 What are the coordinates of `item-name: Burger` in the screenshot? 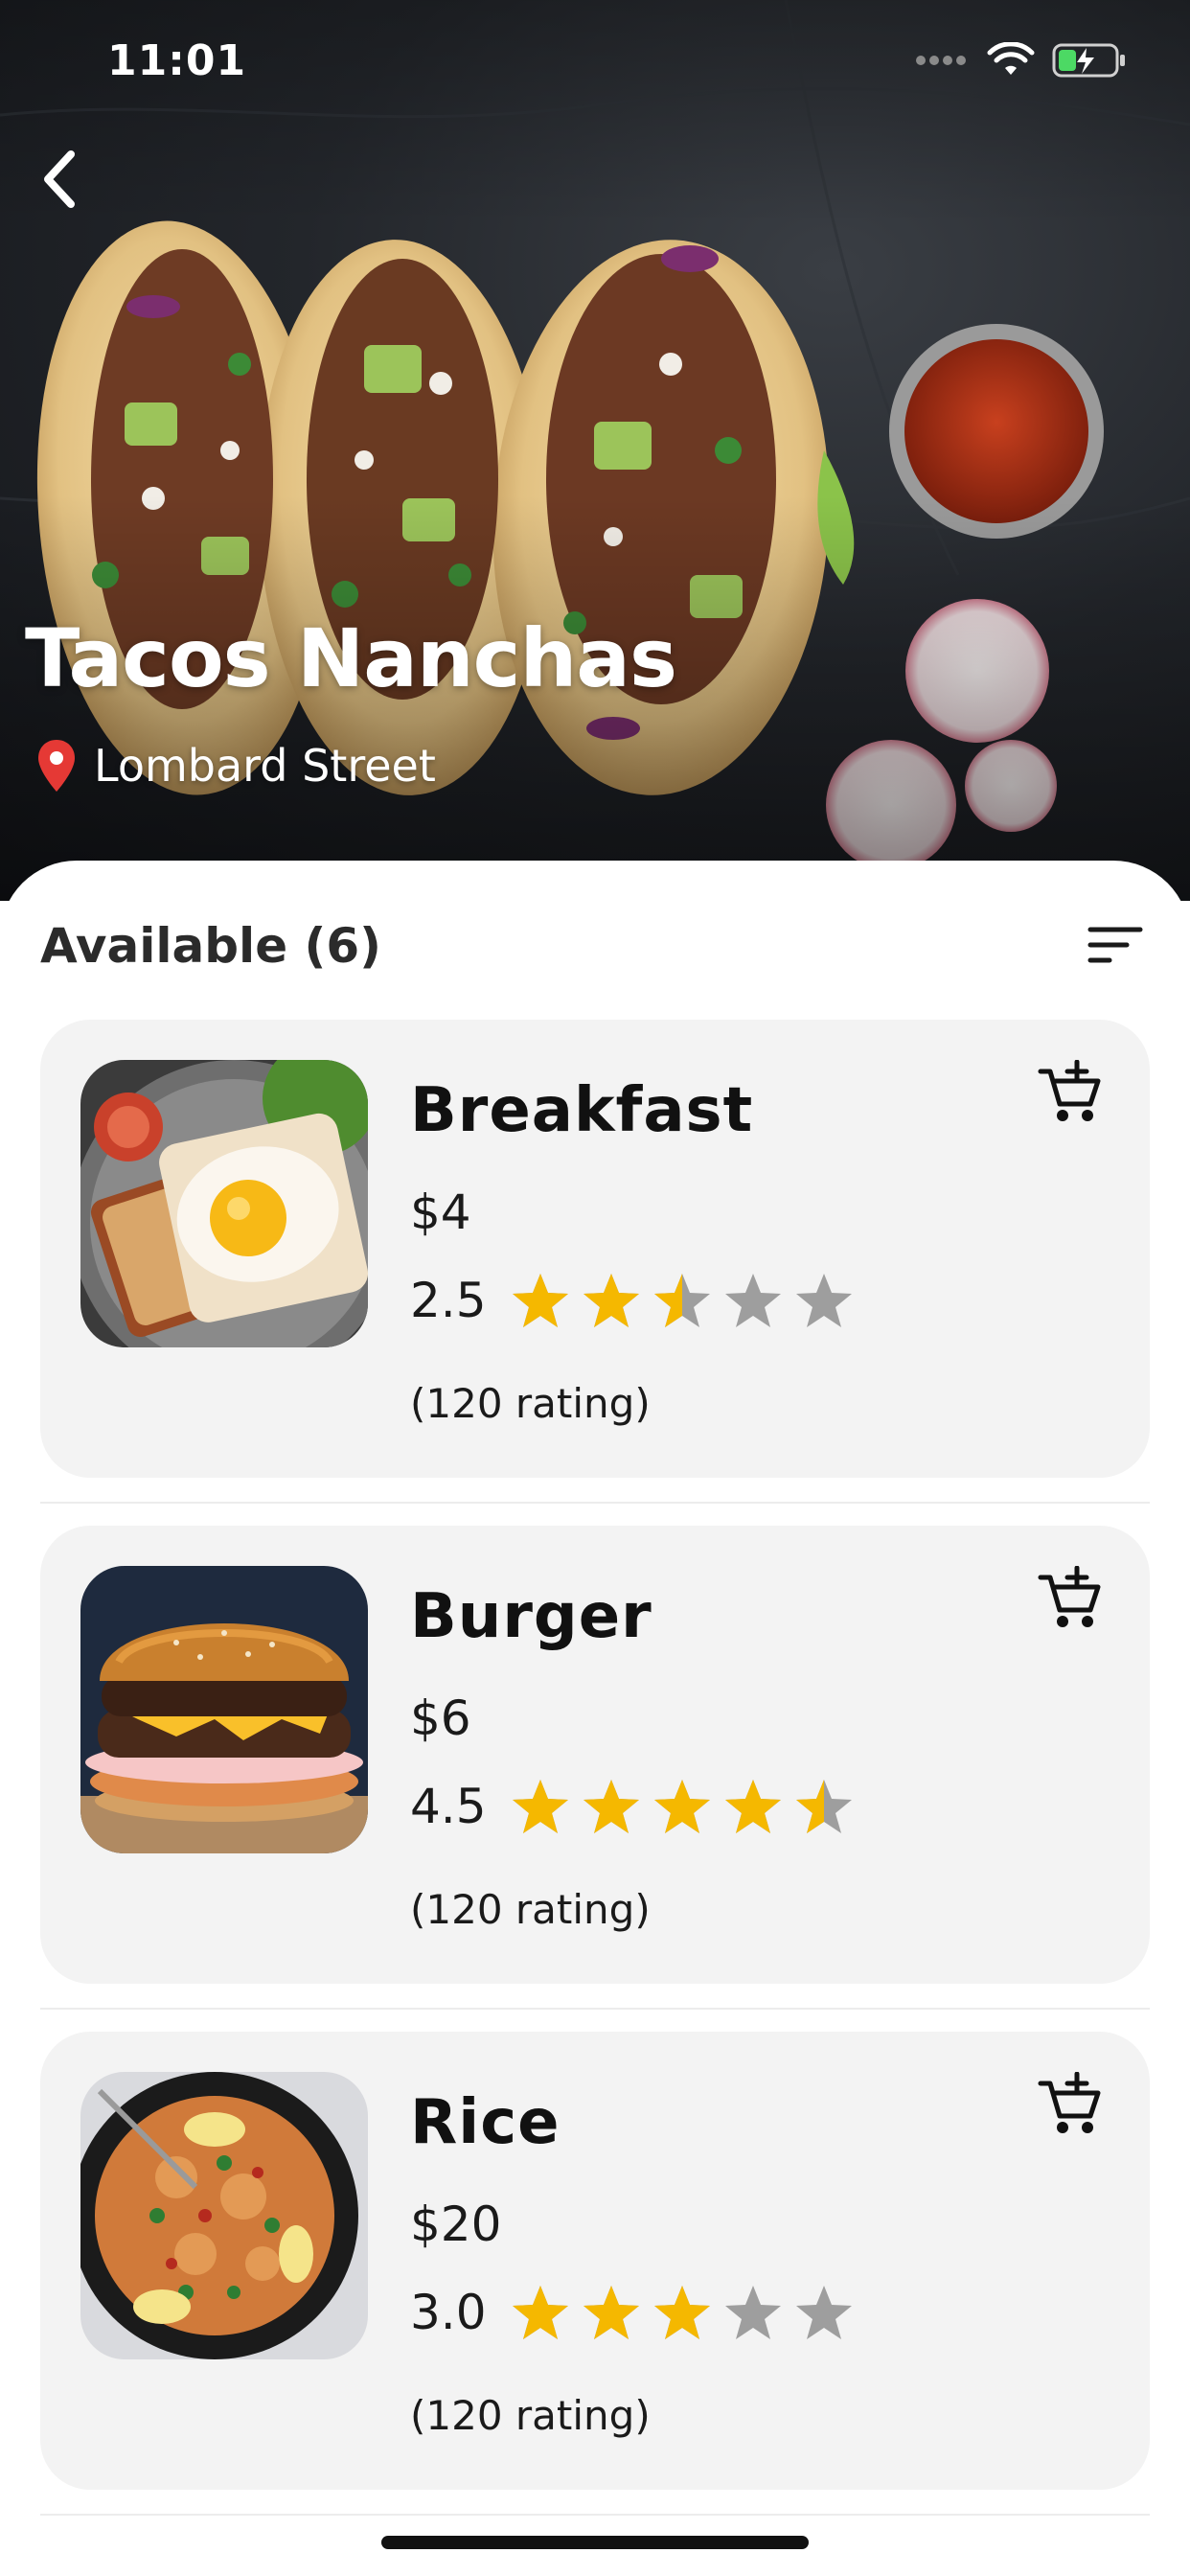 It's located at (531, 1616).